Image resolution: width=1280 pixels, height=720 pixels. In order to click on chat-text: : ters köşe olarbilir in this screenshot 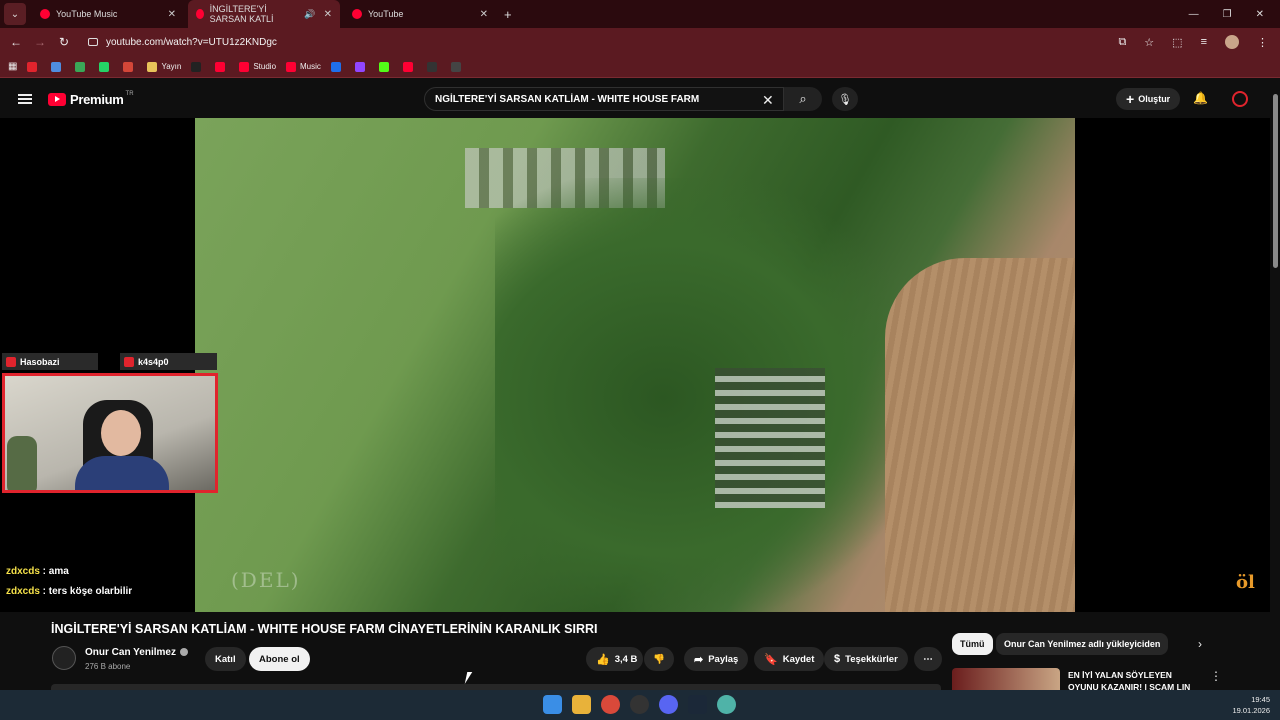, I will do `click(86, 591)`.